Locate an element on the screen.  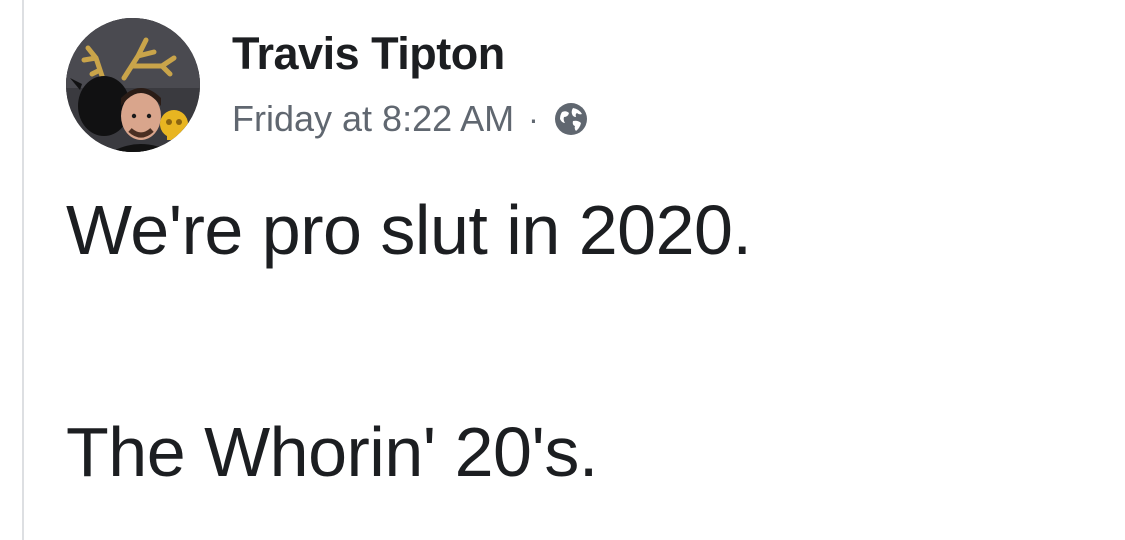
post-text-line: We're pro slut in 2020. is located at coordinates (409, 230).